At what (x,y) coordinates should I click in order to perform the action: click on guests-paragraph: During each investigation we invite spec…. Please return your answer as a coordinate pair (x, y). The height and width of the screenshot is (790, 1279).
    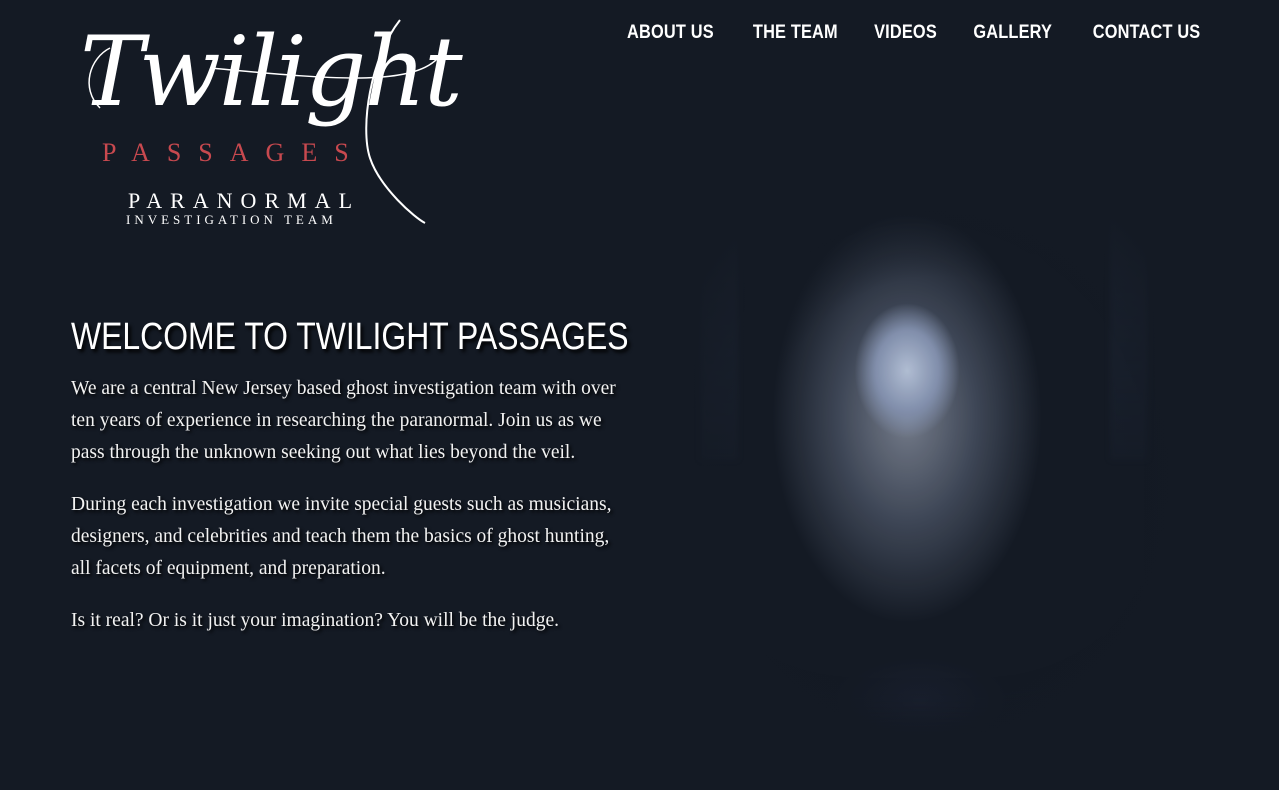
    Looking at the image, I should click on (341, 536).